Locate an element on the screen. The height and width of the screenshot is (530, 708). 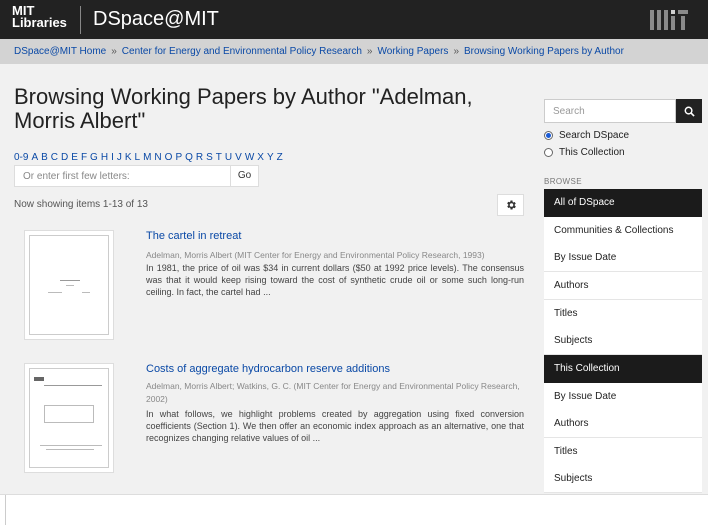
radio-unselected-icon is located at coordinates (548, 152).